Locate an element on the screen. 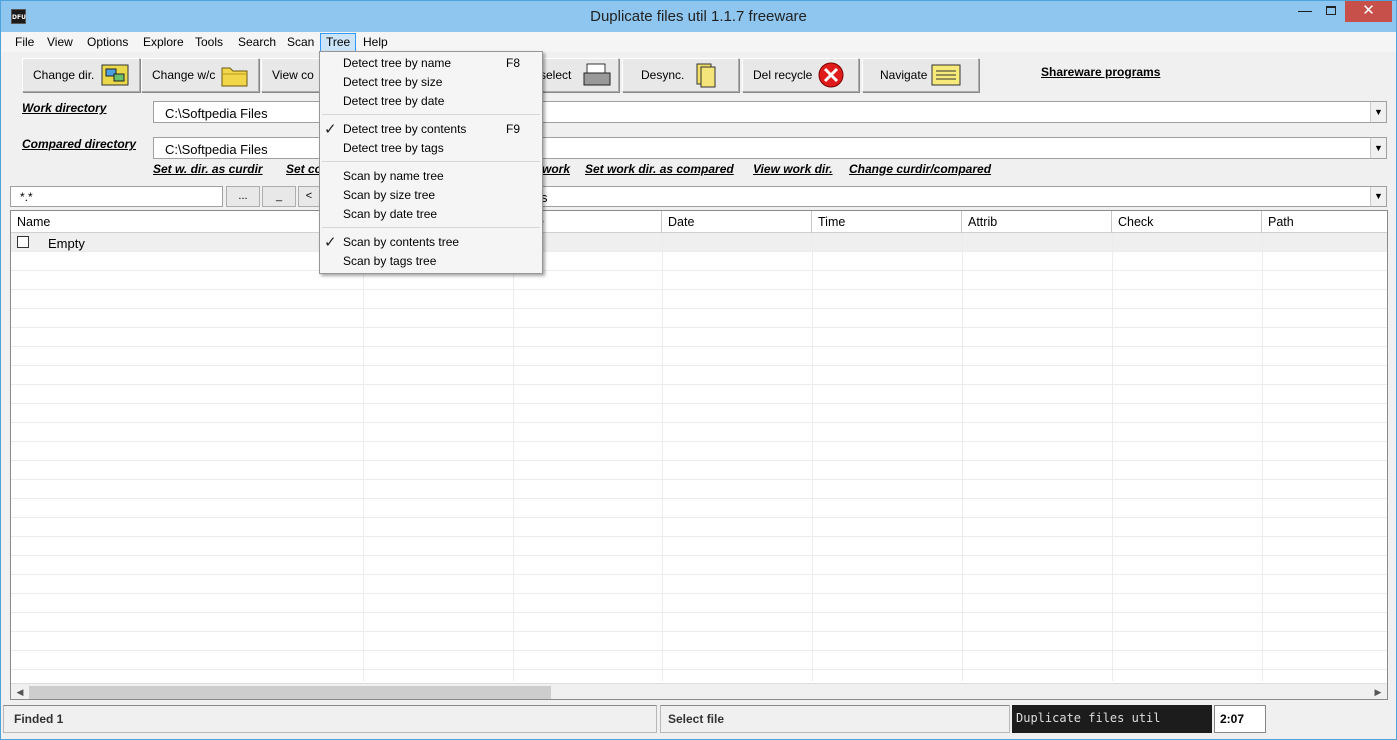 Image resolution: width=1397 pixels, height=740 pixels. menu-item-scan-by-tags-tree: Scan by tags tree is located at coordinates (431, 261).